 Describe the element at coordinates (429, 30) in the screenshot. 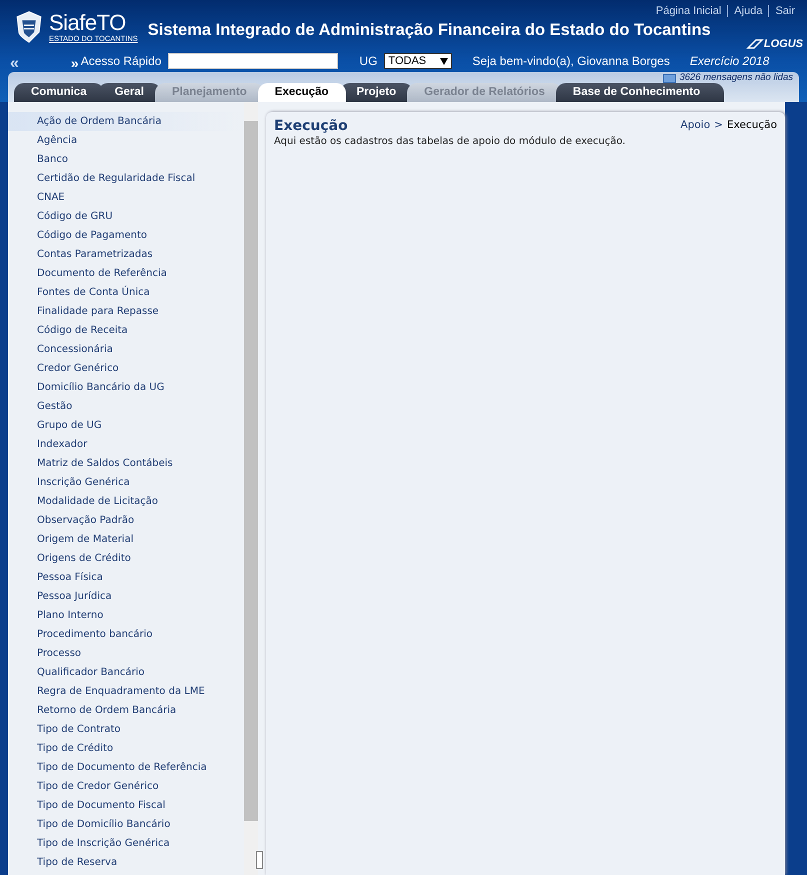

I see `app-title: Sistema Integrado de Administração Financeira do Estado do Tocantins` at that location.